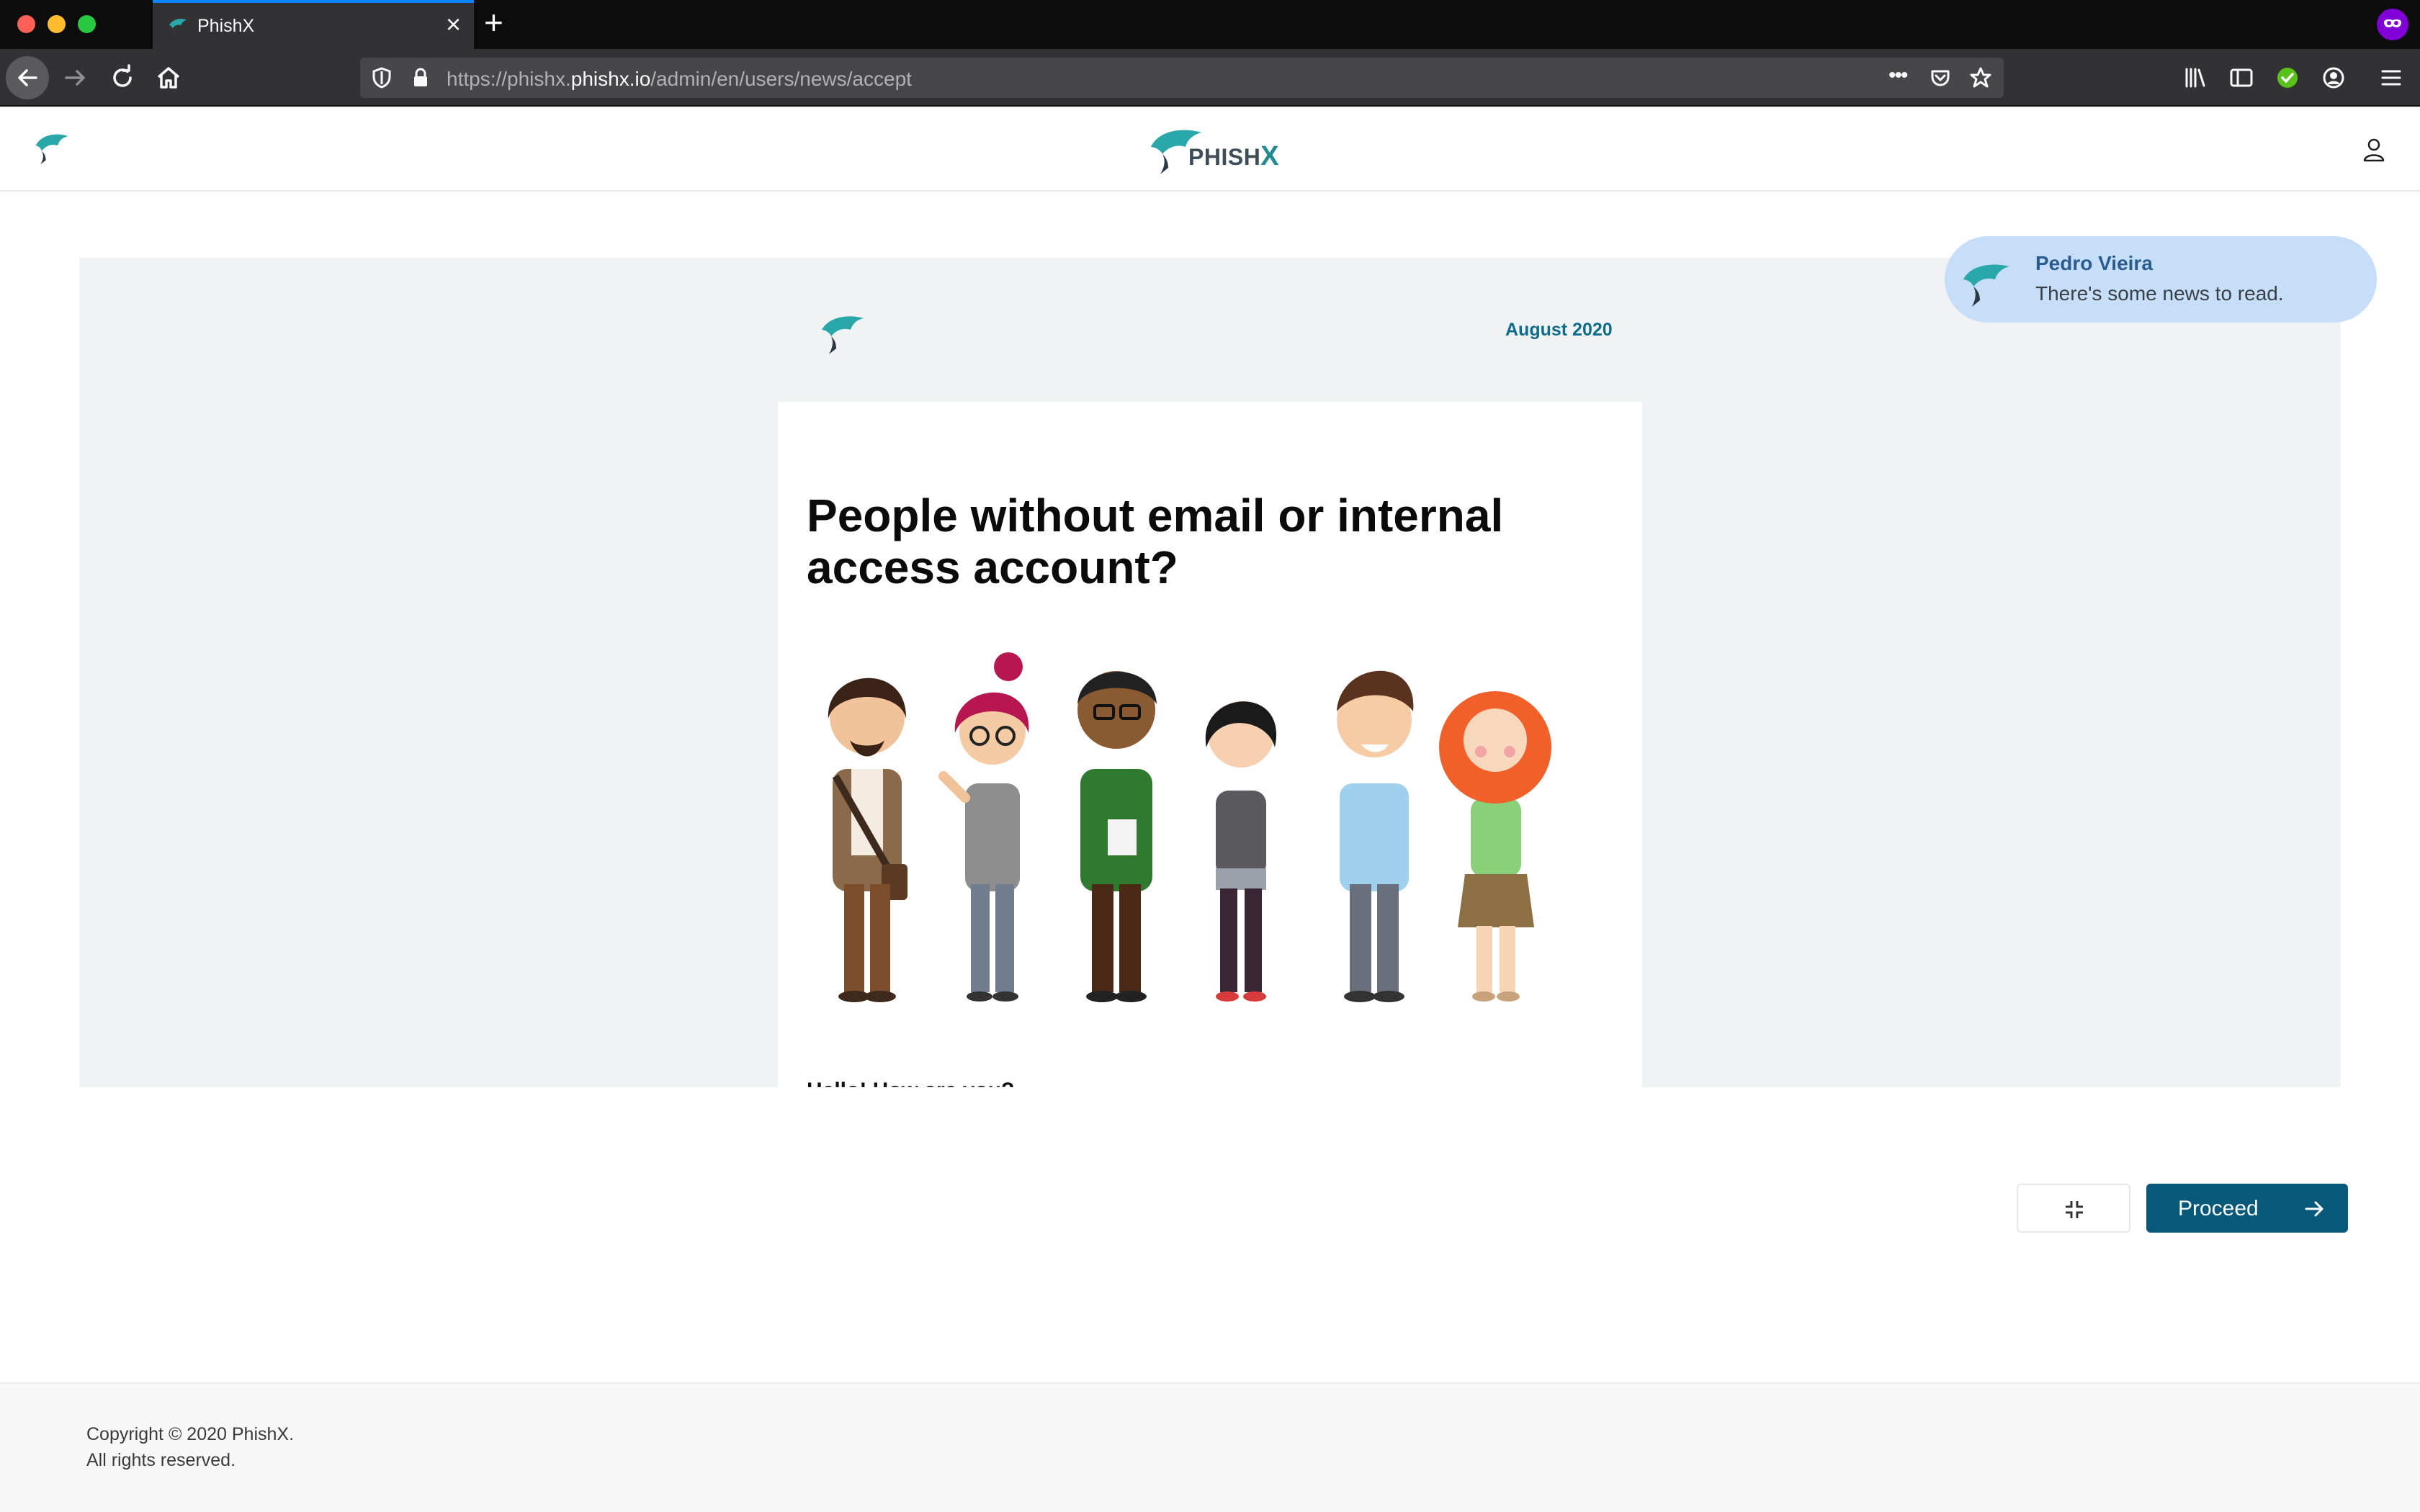  What do you see at coordinates (2195, 77) in the screenshot?
I see `library-icon` at bounding box center [2195, 77].